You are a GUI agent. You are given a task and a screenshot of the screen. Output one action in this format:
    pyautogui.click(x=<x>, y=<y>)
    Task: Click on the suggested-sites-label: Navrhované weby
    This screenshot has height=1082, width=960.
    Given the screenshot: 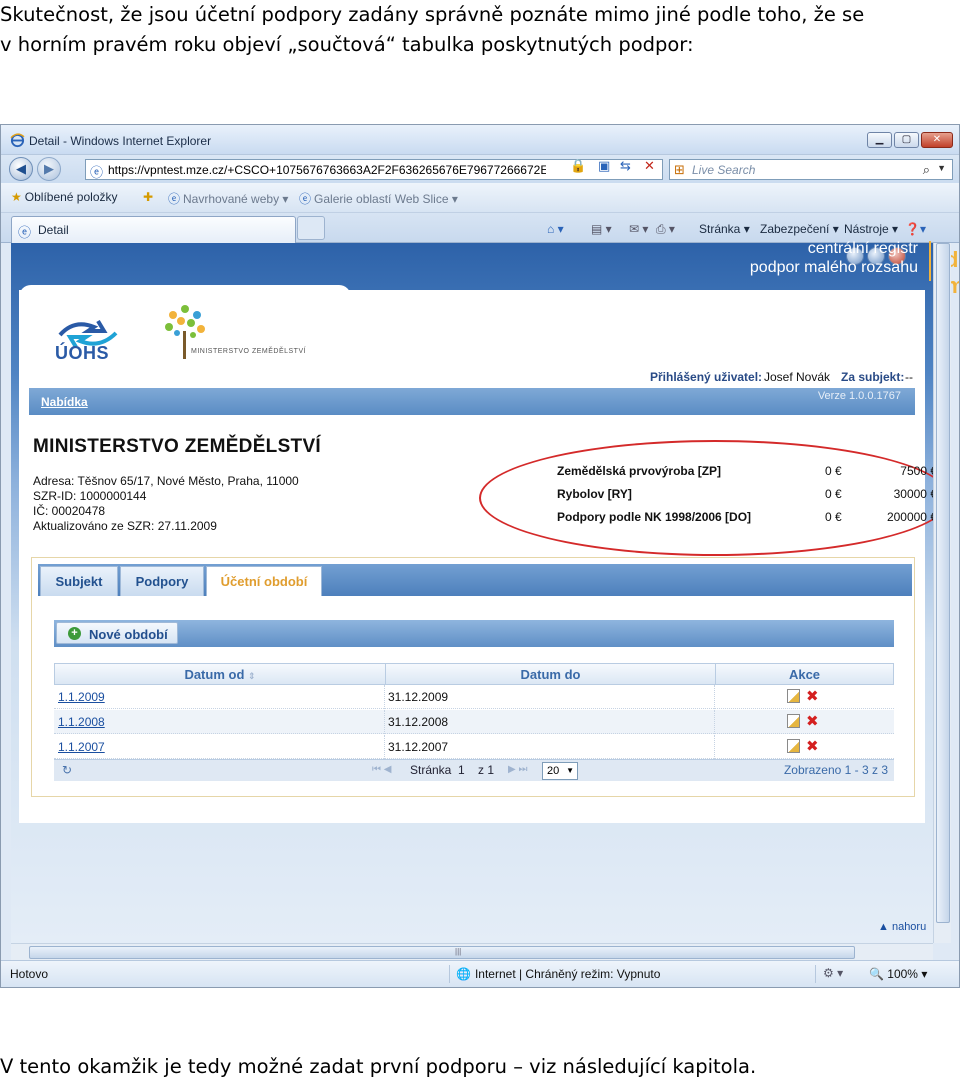 What is the action you would take?
    pyautogui.click(x=231, y=199)
    